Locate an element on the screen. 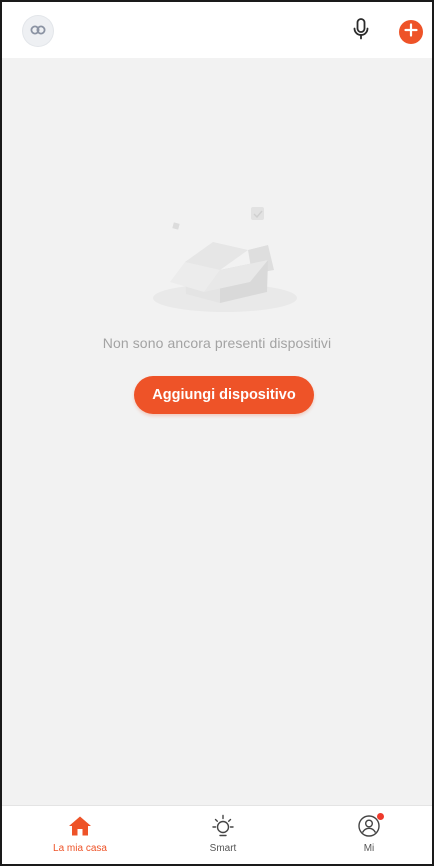 This screenshot has height=866, width=434. tab-smart-label: Smart is located at coordinates (223, 848).